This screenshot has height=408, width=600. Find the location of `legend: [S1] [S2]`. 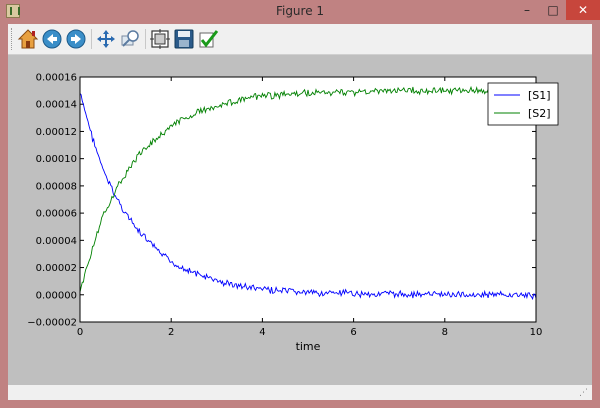

legend: [S1] [S2] is located at coordinates (523, 104).